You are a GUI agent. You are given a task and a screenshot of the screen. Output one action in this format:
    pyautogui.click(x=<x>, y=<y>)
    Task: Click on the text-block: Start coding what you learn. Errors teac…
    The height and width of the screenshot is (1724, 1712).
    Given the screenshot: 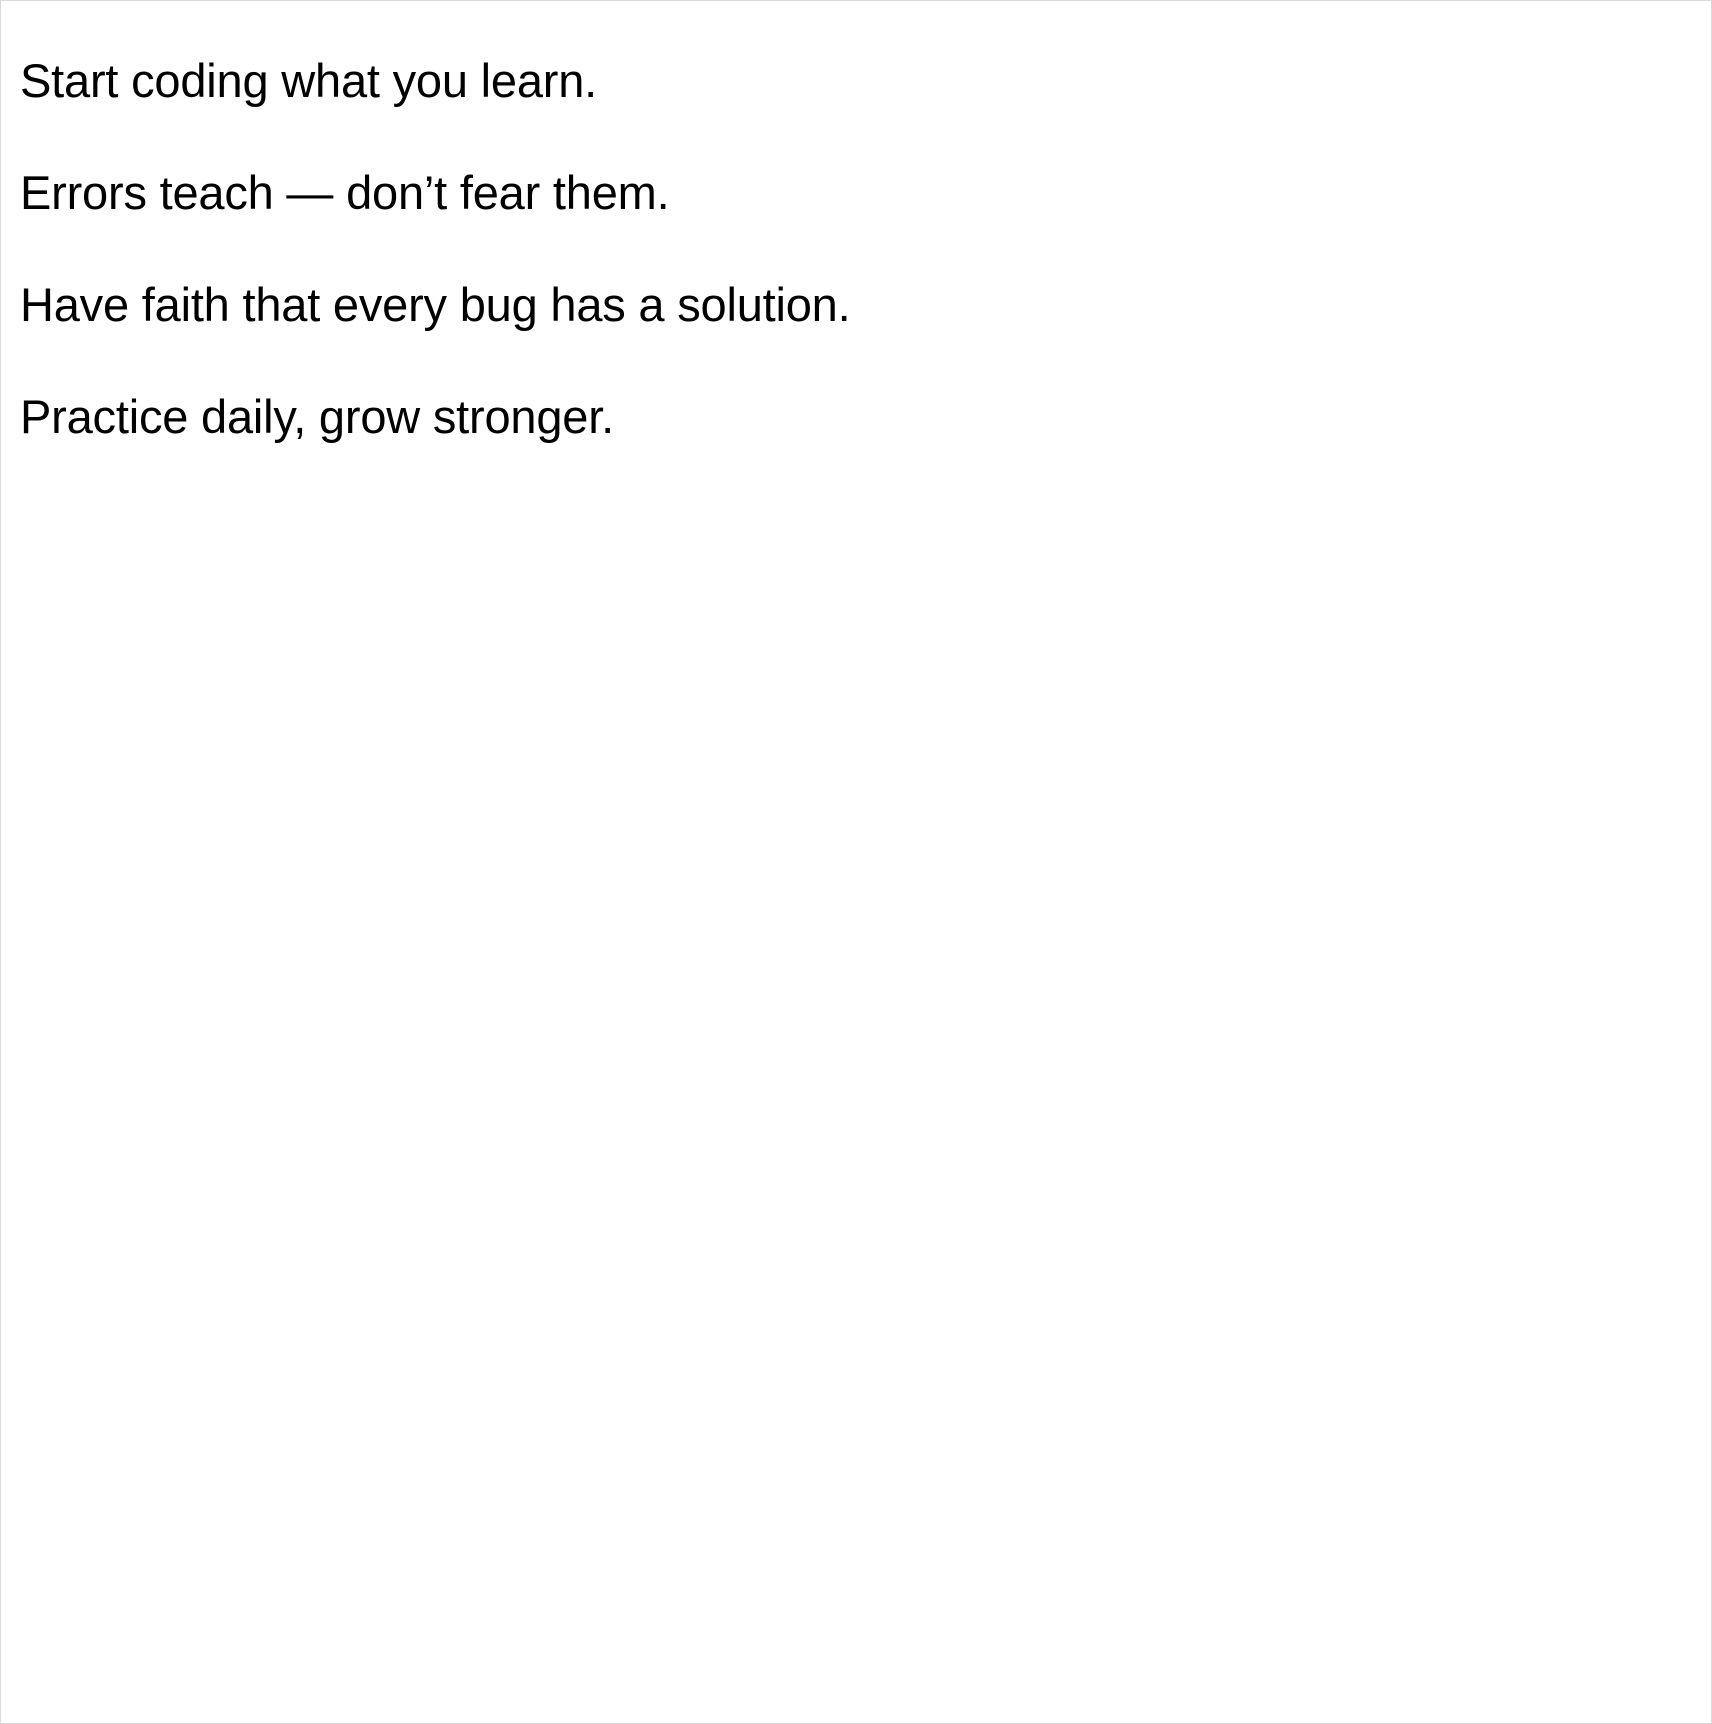 What is the action you would take?
    pyautogui.click(x=435, y=277)
    